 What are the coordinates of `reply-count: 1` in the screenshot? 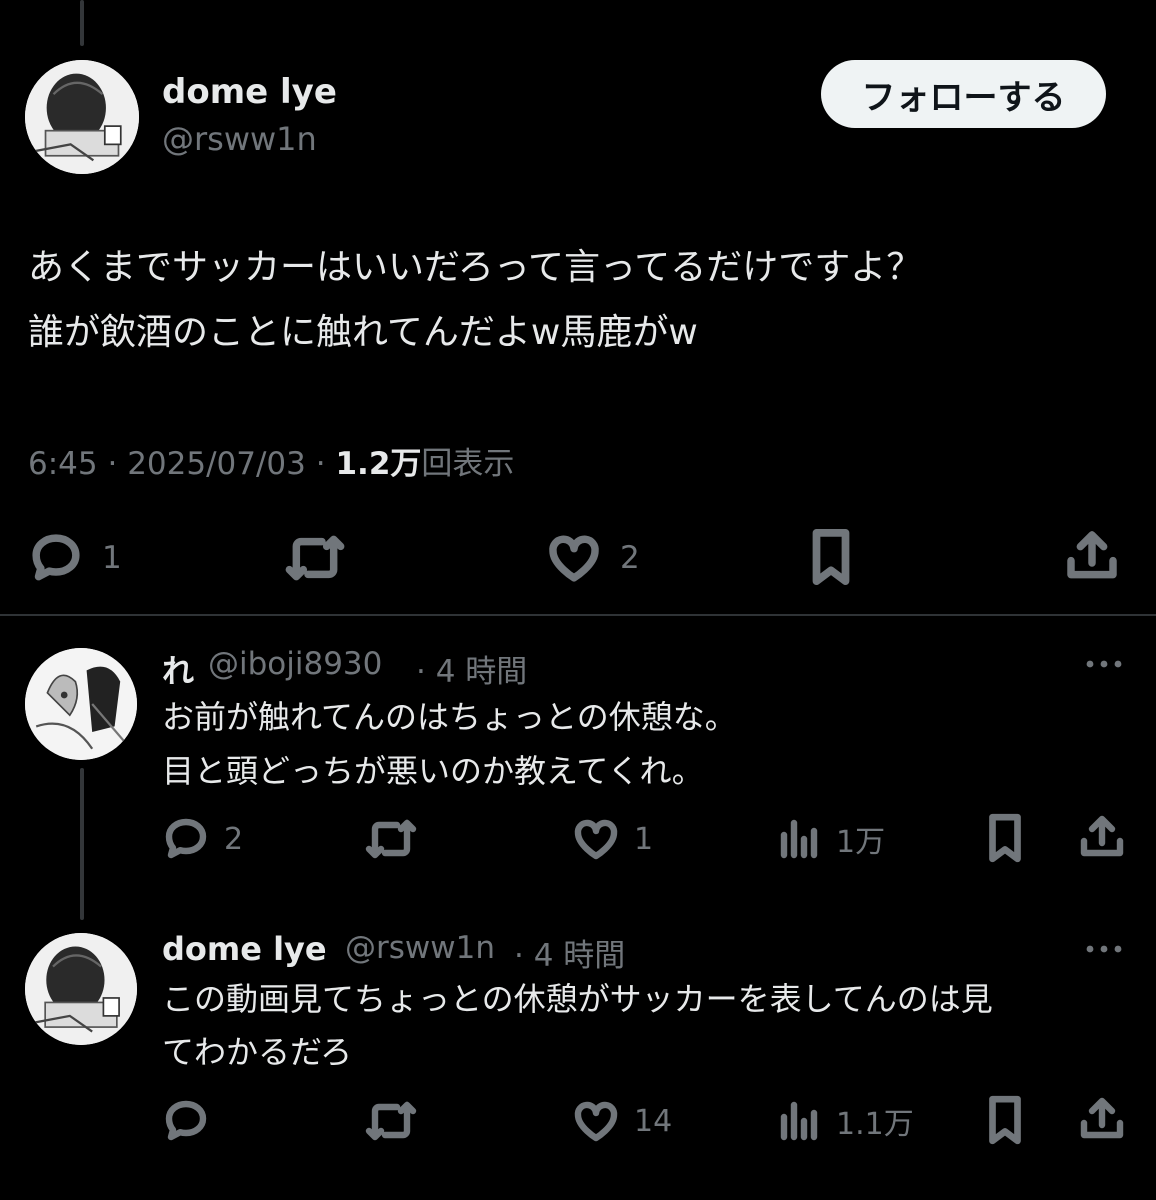 It's located at (112, 558).